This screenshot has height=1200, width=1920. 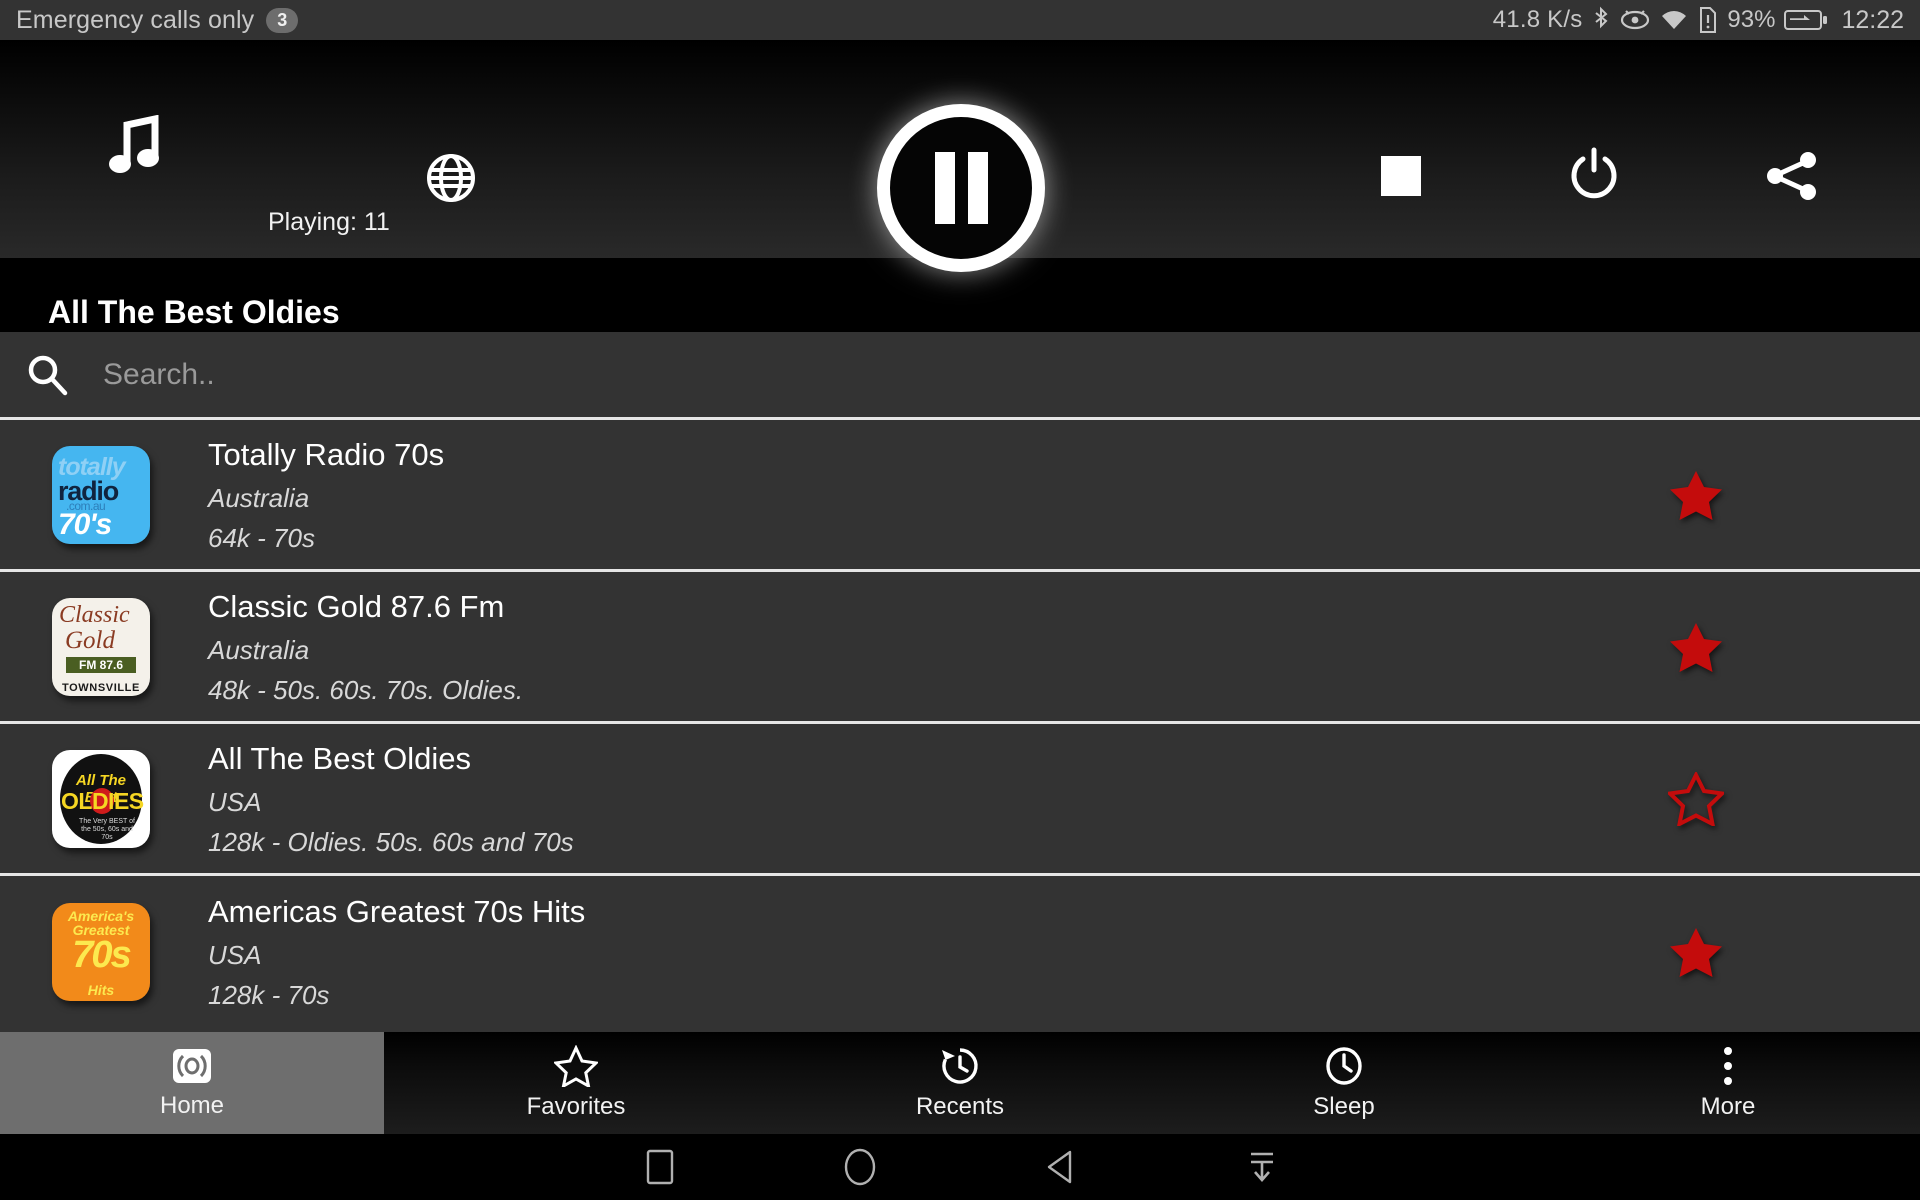 I want to click on eye-care-icon, so click(x=1635, y=20).